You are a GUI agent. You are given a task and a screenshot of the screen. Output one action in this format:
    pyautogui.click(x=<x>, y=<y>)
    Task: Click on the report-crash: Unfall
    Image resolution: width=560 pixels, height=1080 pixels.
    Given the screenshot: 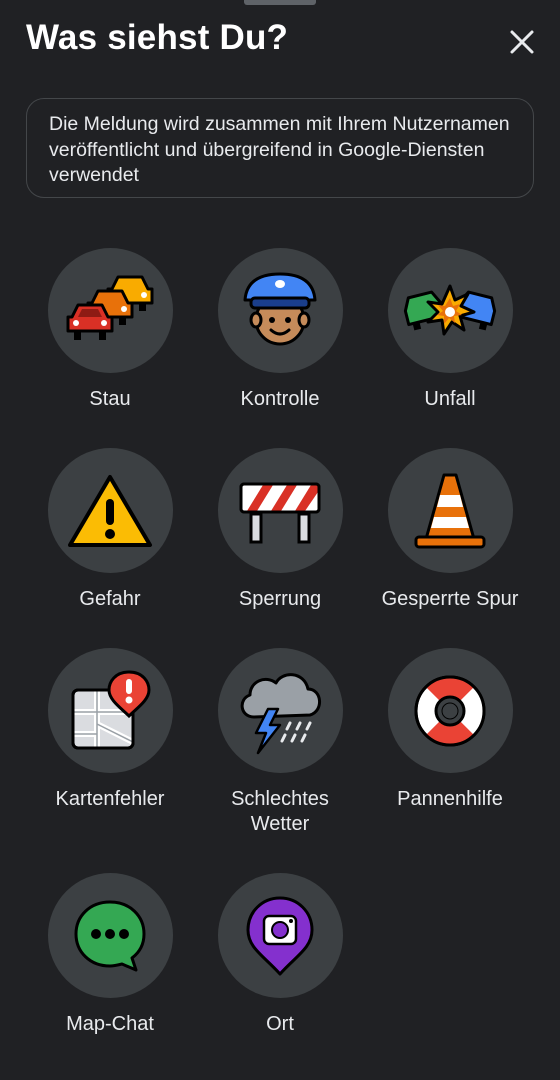 What is the action you would take?
    pyautogui.click(x=450, y=348)
    